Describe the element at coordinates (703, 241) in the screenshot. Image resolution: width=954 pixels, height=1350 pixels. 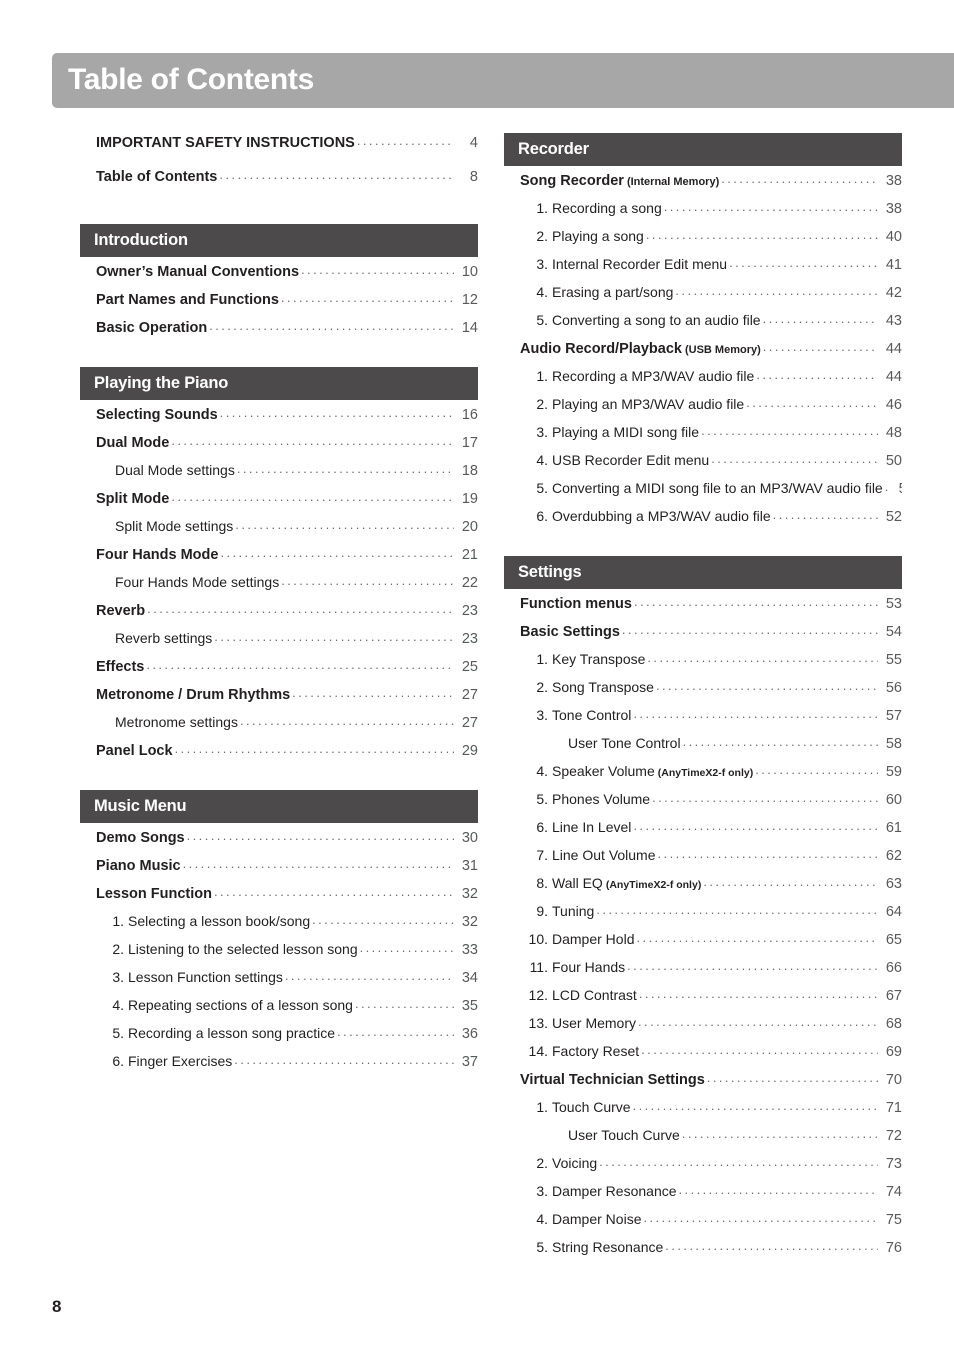
I see `toc-entry: 2.Playing a song 40` at that location.